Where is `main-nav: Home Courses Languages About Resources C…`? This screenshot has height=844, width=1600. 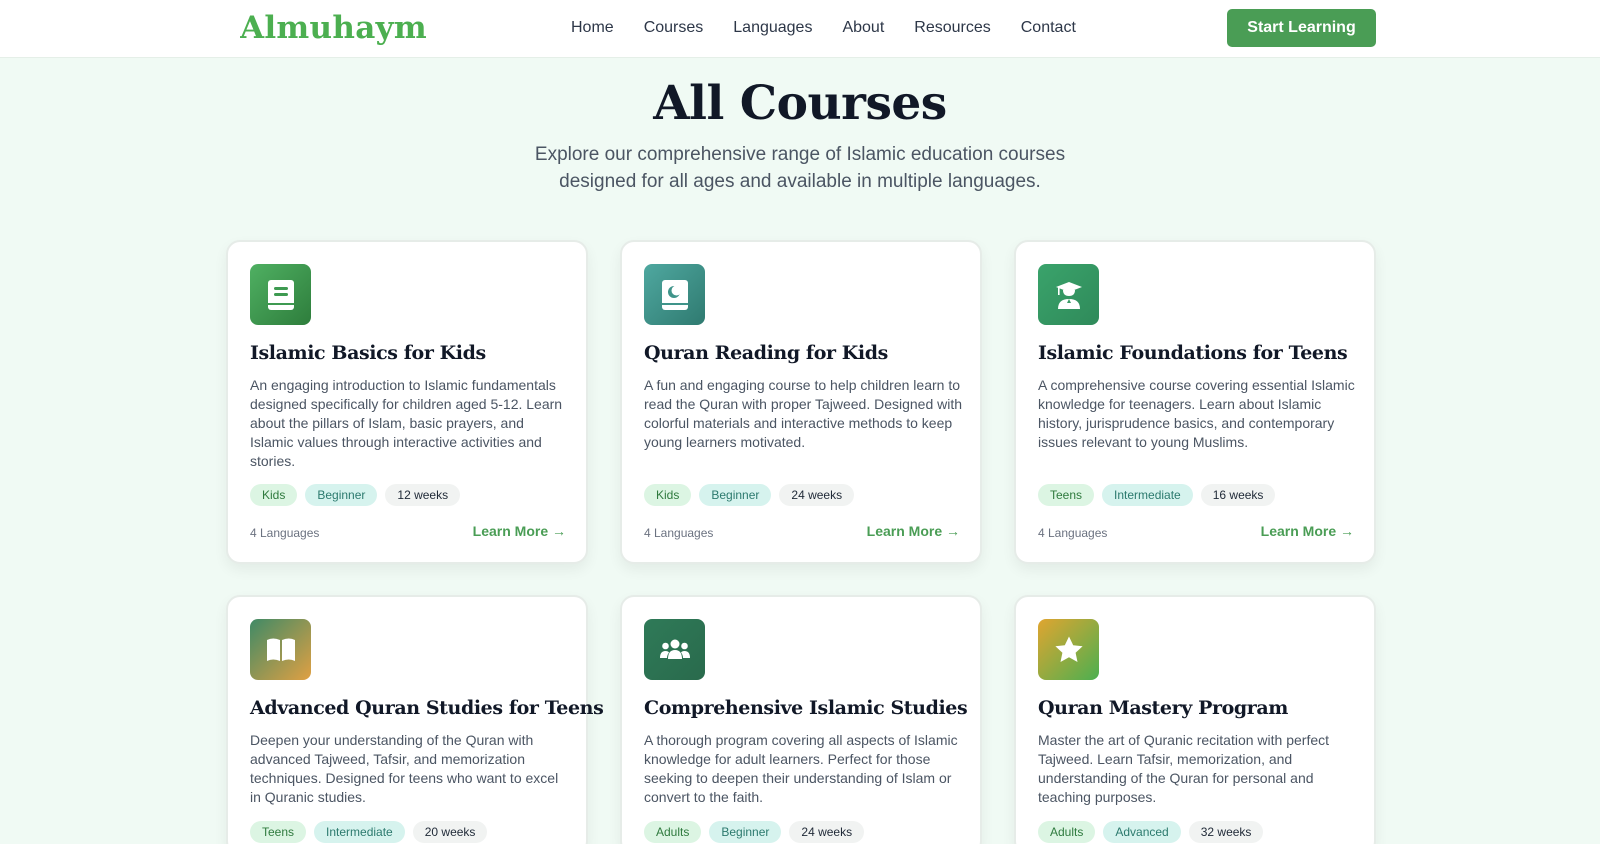 main-nav: Home Courses Languages About Resources C… is located at coordinates (823, 28).